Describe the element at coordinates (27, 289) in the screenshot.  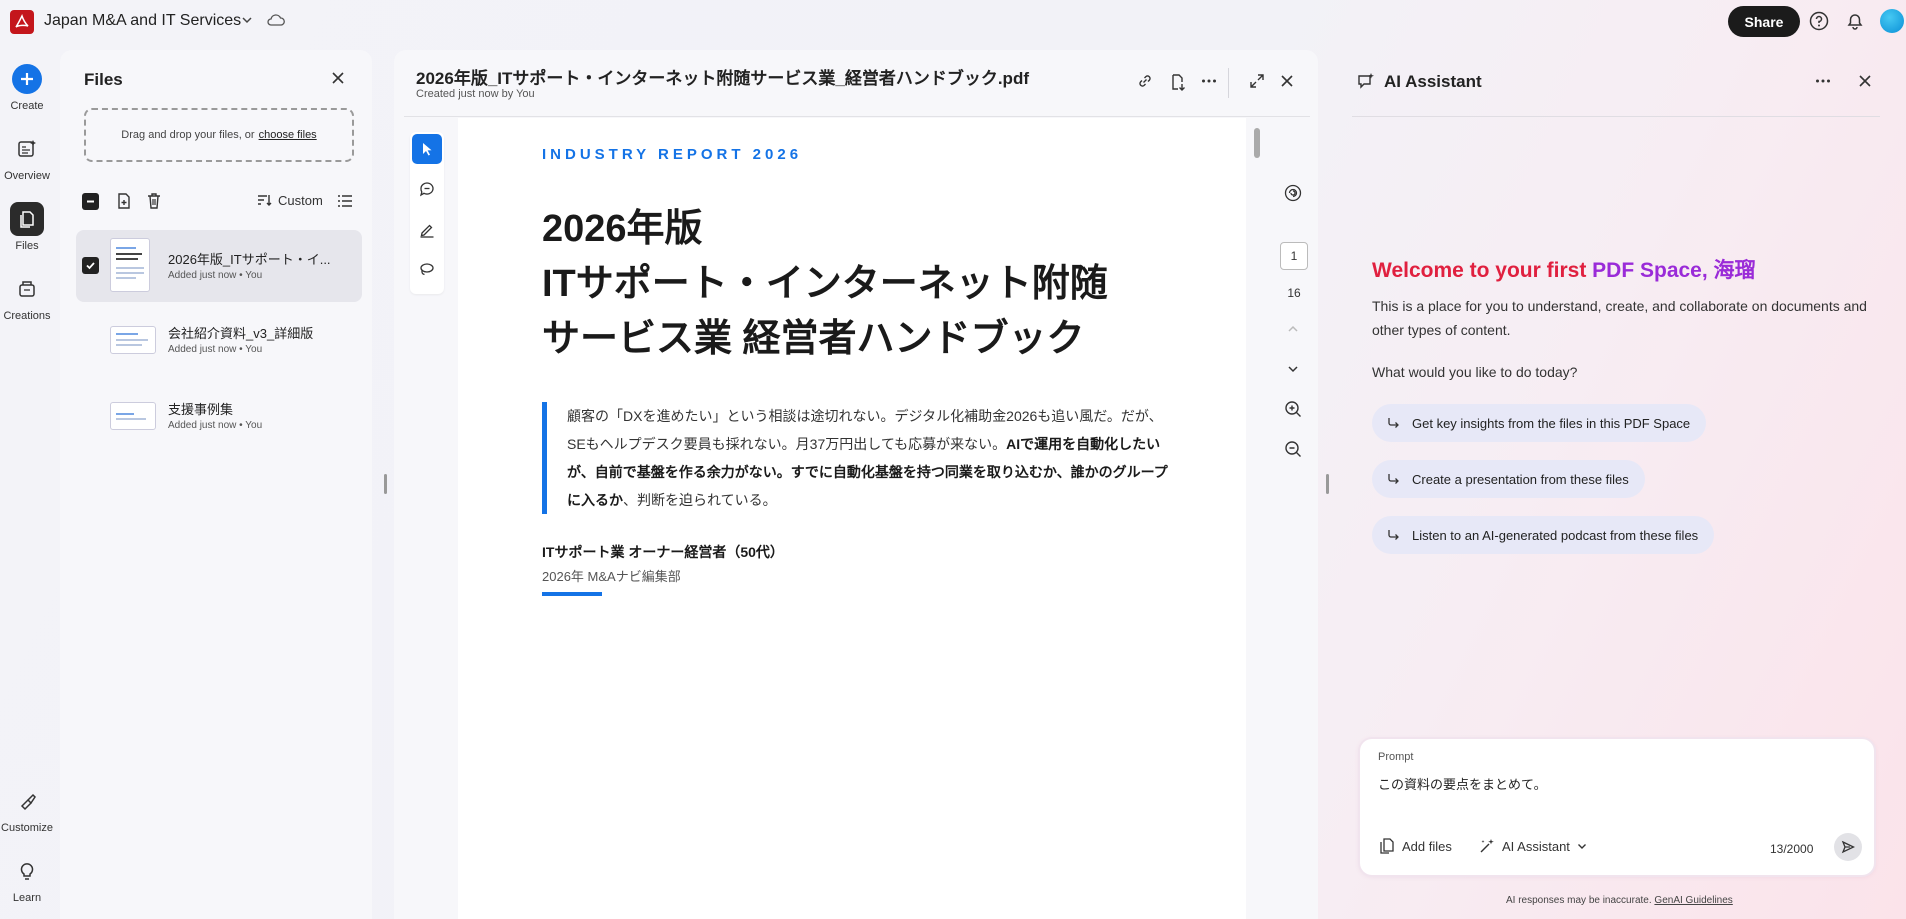
I see `creations-icon` at that location.